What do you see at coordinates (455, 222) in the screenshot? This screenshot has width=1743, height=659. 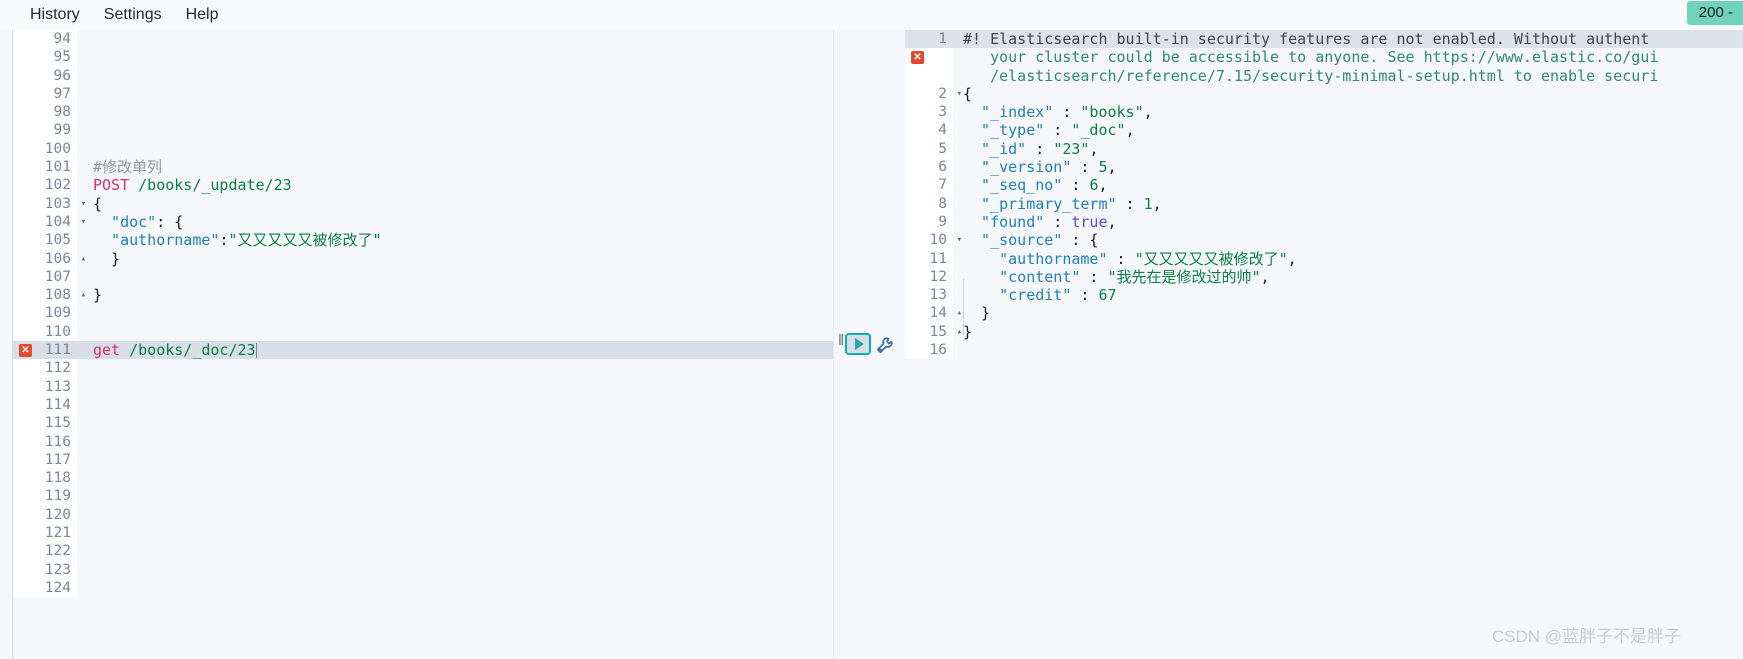 I see `code-text: "doc": {` at bounding box center [455, 222].